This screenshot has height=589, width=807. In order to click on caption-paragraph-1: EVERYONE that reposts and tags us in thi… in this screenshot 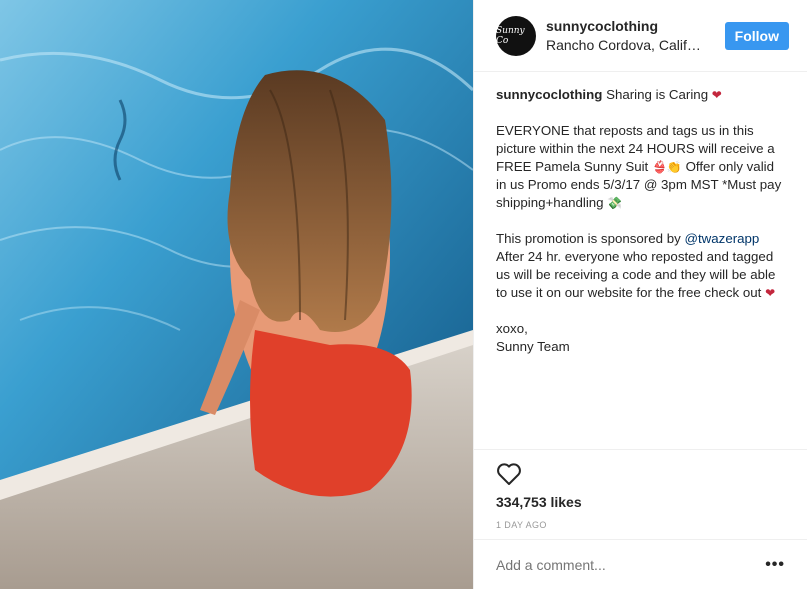, I will do `click(641, 167)`.